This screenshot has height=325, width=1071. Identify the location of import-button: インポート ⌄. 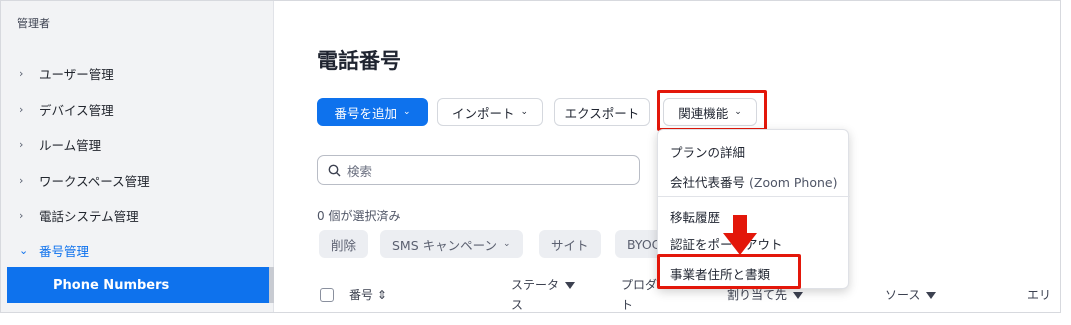
(490, 112).